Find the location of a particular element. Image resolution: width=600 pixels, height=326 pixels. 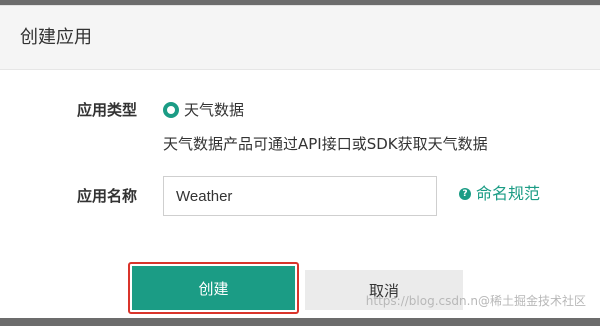

app-name-label: 应用名称 is located at coordinates (107, 196).